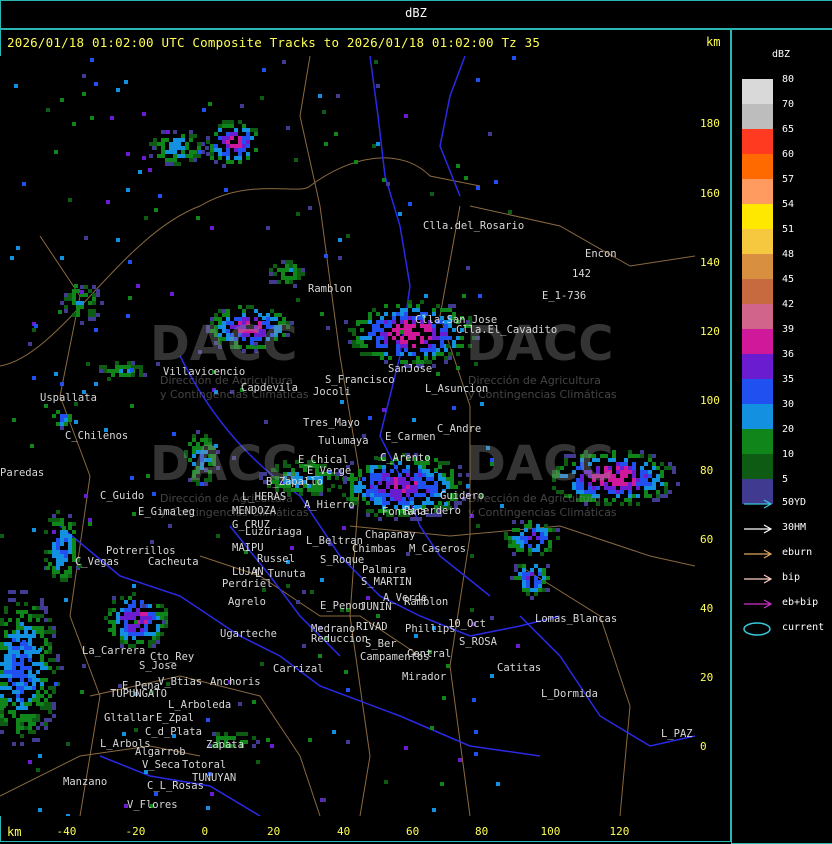 Image resolution: width=832 pixels, height=844 pixels. What do you see at coordinates (794, 502) in the screenshot?
I see `legend-track-label: 50YD` at bounding box center [794, 502].